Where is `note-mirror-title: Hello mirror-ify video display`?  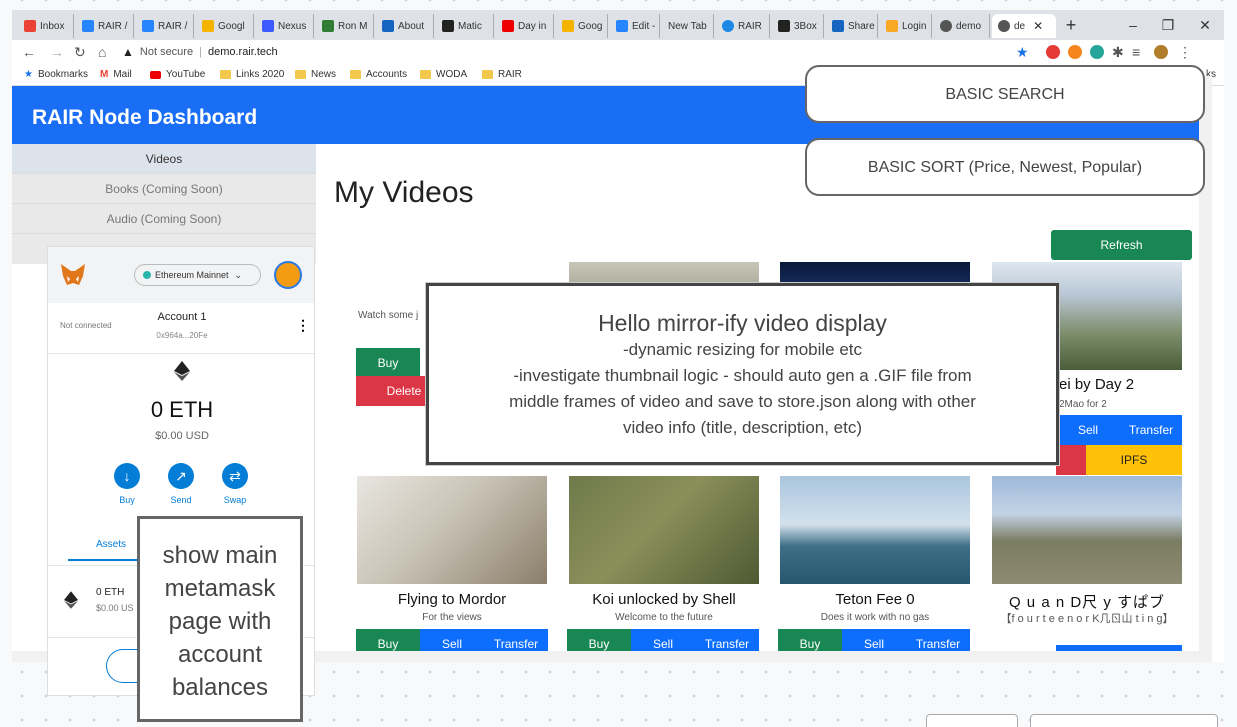 note-mirror-title: Hello mirror-ify video display is located at coordinates (742, 323).